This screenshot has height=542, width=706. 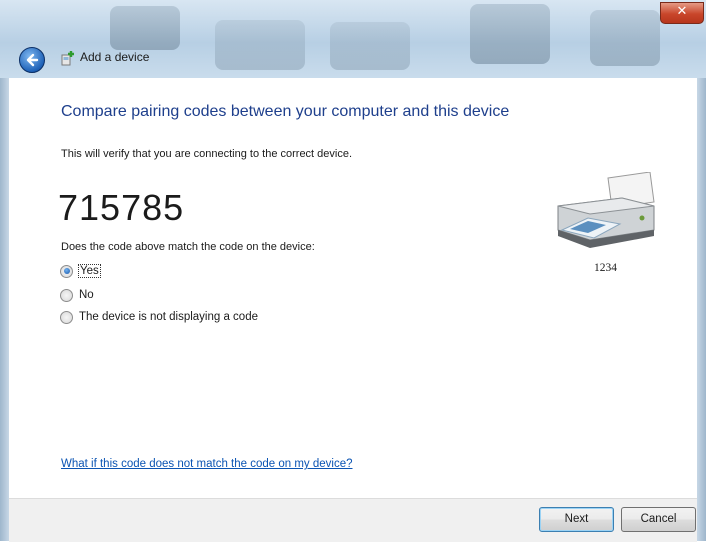 I want to click on radio-option-no-code-displayed: The device is not displaying a code, so click(x=159, y=317).